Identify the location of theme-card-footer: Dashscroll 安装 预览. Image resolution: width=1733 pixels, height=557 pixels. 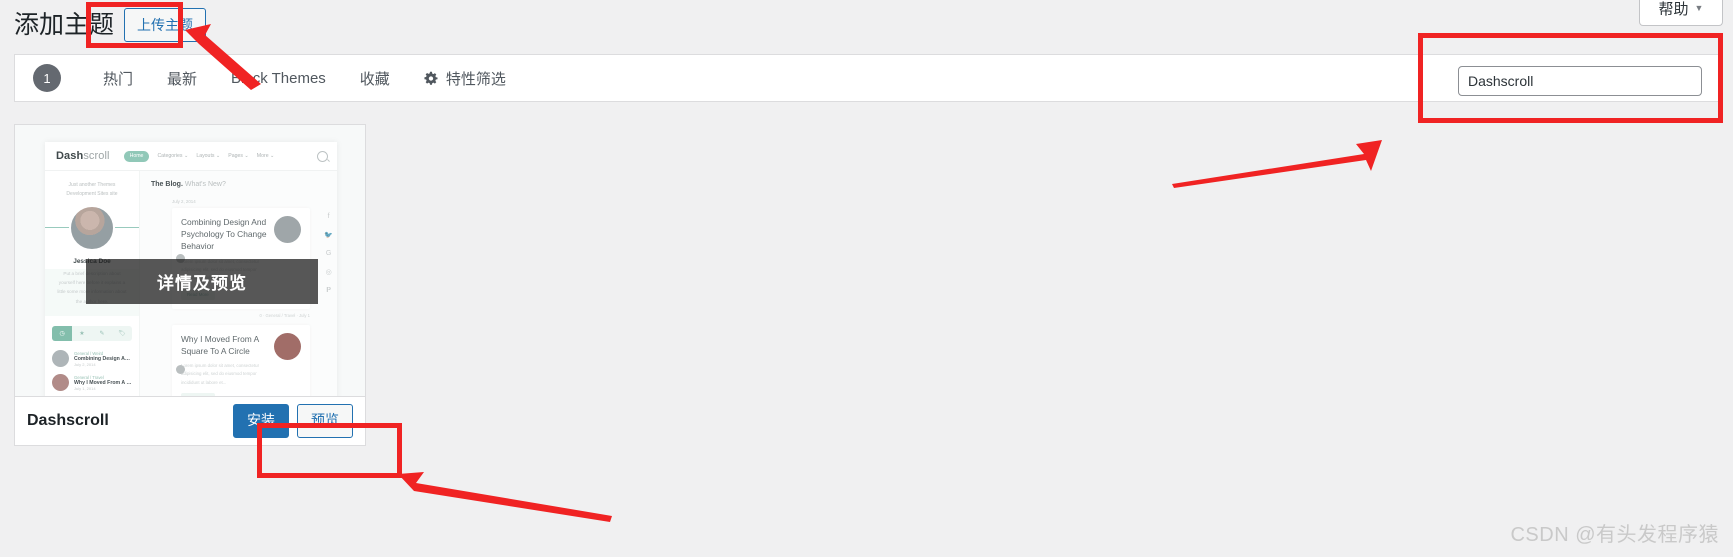
(190, 421).